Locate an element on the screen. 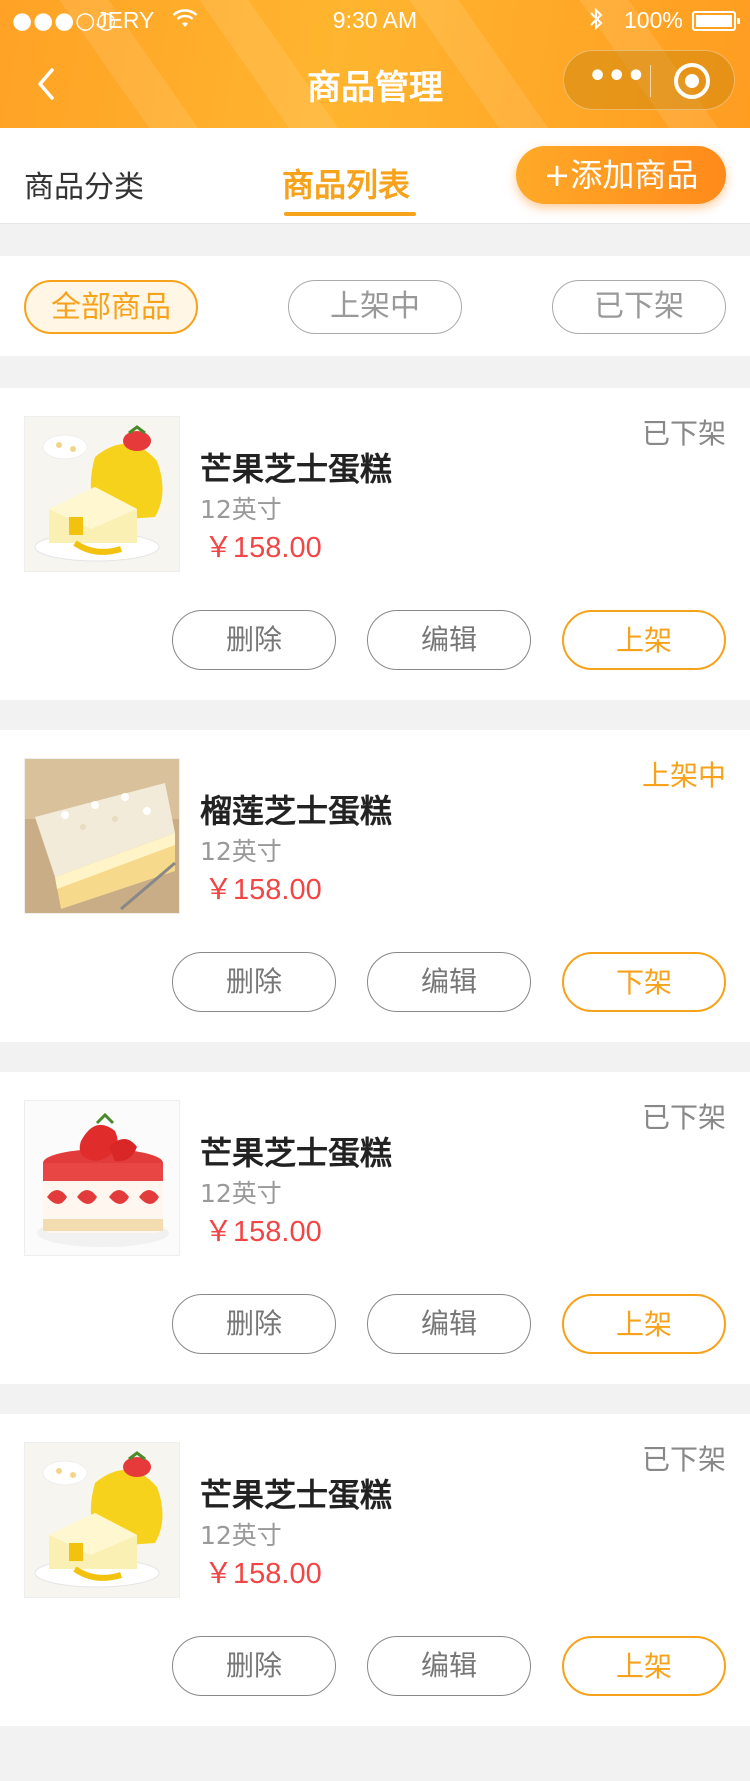 This screenshot has width=750, height=1781. filter-on-sale: 上架中 is located at coordinates (375, 307).